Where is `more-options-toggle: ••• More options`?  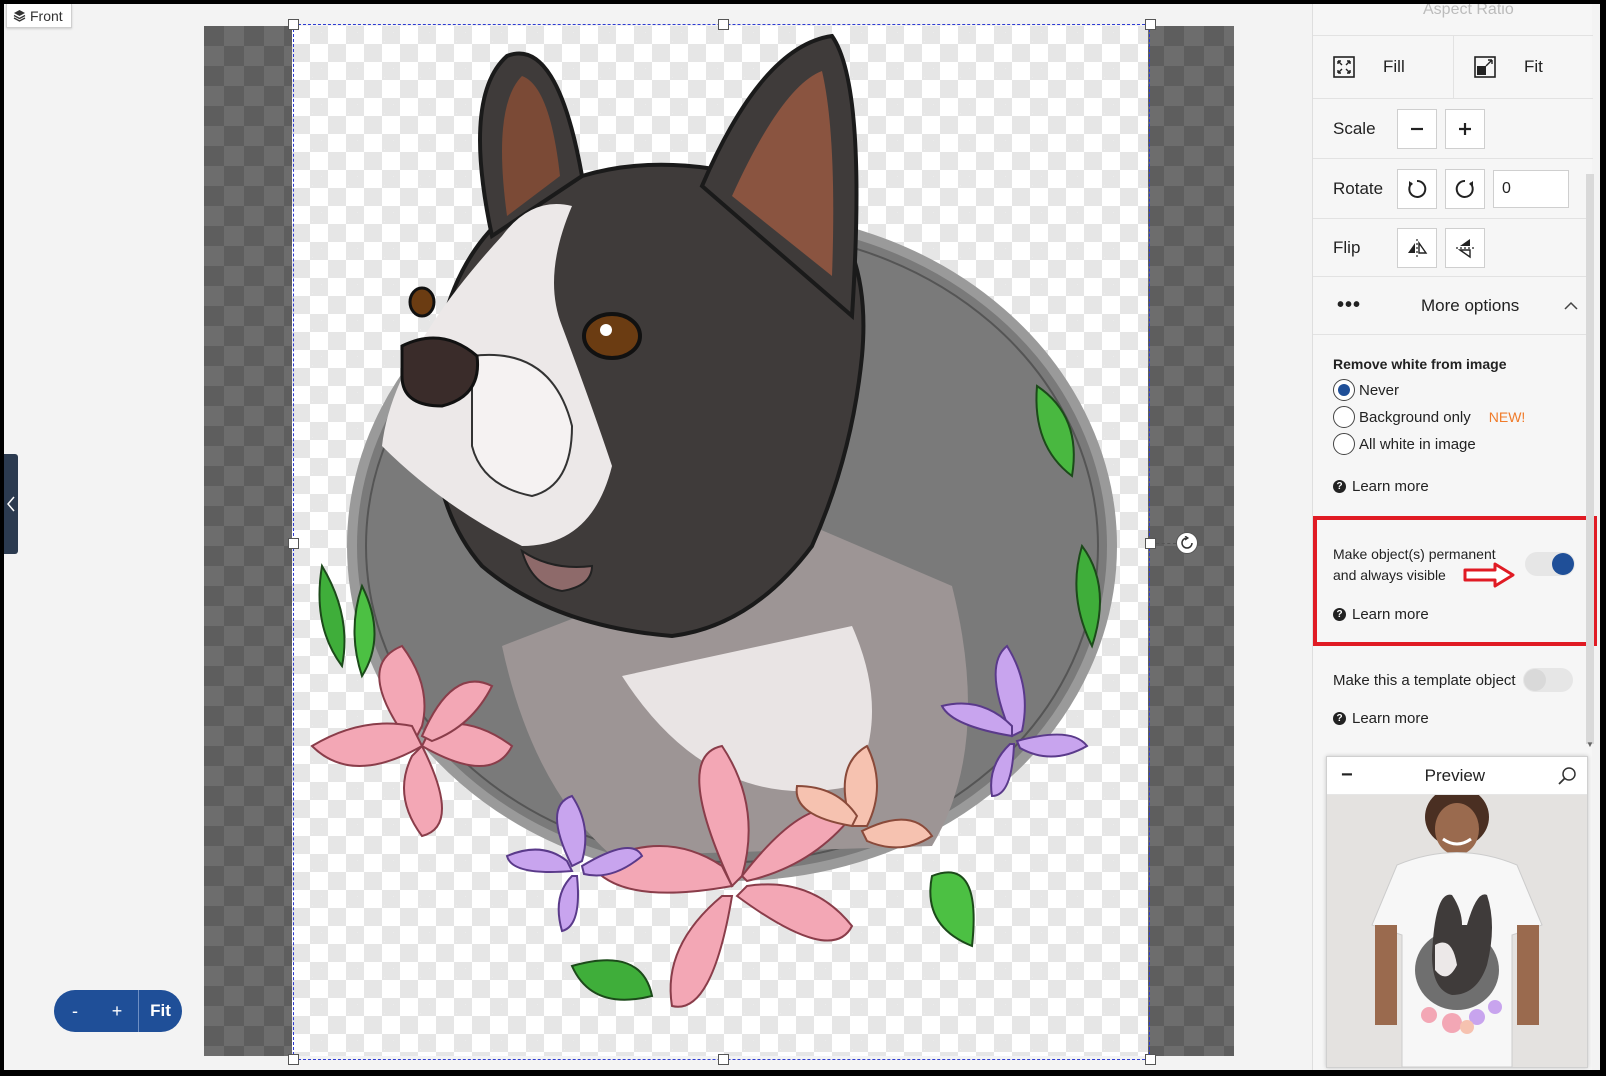 more-options-toggle: ••• More options is located at coordinates (1453, 306).